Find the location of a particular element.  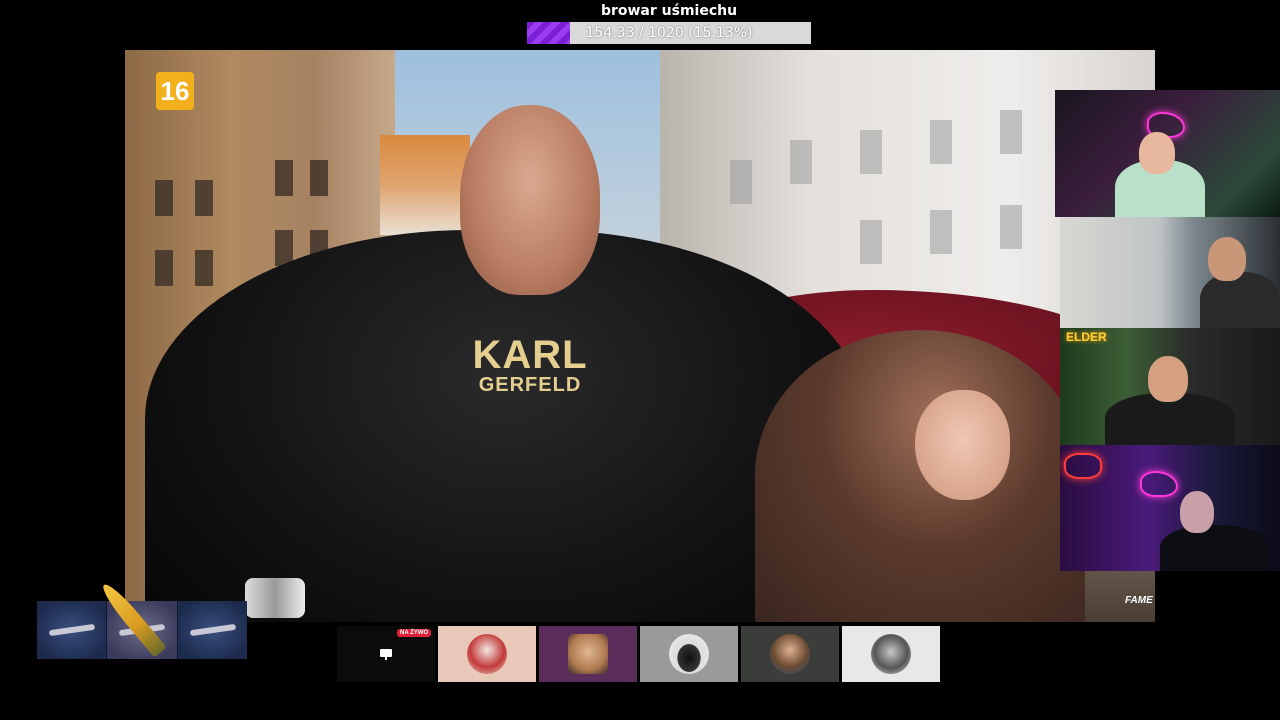

fame-logo: FAME is located at coordinates (1139, 600).